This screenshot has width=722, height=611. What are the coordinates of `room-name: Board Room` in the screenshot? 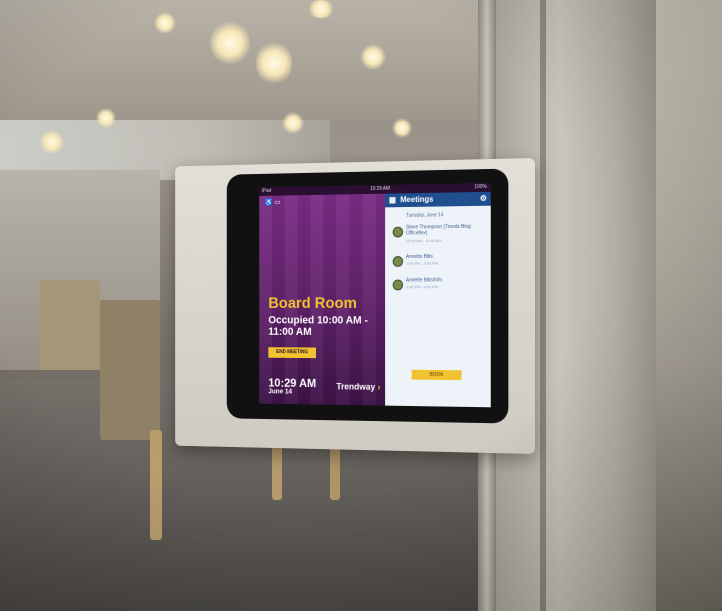 It's located at (312, 303).